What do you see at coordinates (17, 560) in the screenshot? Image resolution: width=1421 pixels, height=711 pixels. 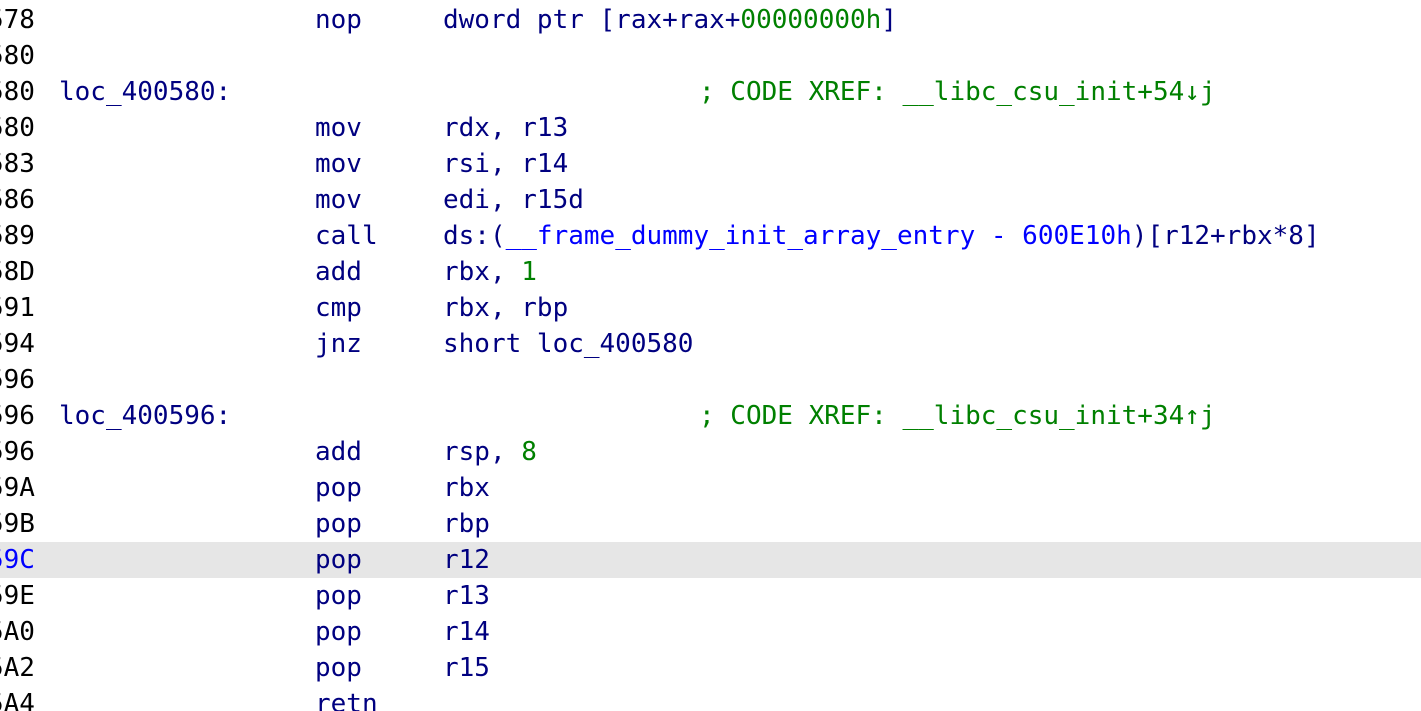 I see `address-cell: 59C` at bounding box center [17, 560].